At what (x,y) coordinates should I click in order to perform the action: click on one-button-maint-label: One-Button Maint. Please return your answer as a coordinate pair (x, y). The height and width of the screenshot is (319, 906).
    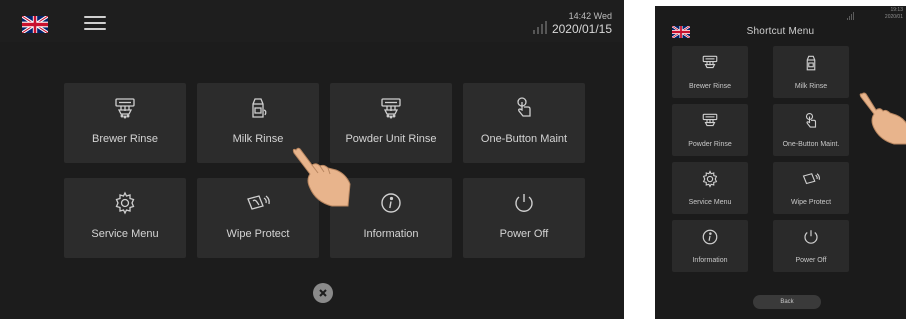
    Looking at the image, I should click on (524, 139).